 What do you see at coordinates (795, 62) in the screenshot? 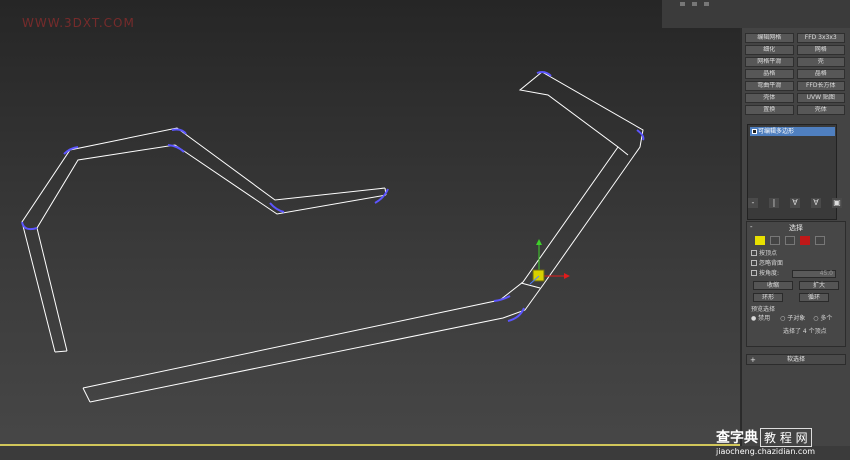
I see `modifier-row: 网格平滑 壳` at bounding box center [795, 62].